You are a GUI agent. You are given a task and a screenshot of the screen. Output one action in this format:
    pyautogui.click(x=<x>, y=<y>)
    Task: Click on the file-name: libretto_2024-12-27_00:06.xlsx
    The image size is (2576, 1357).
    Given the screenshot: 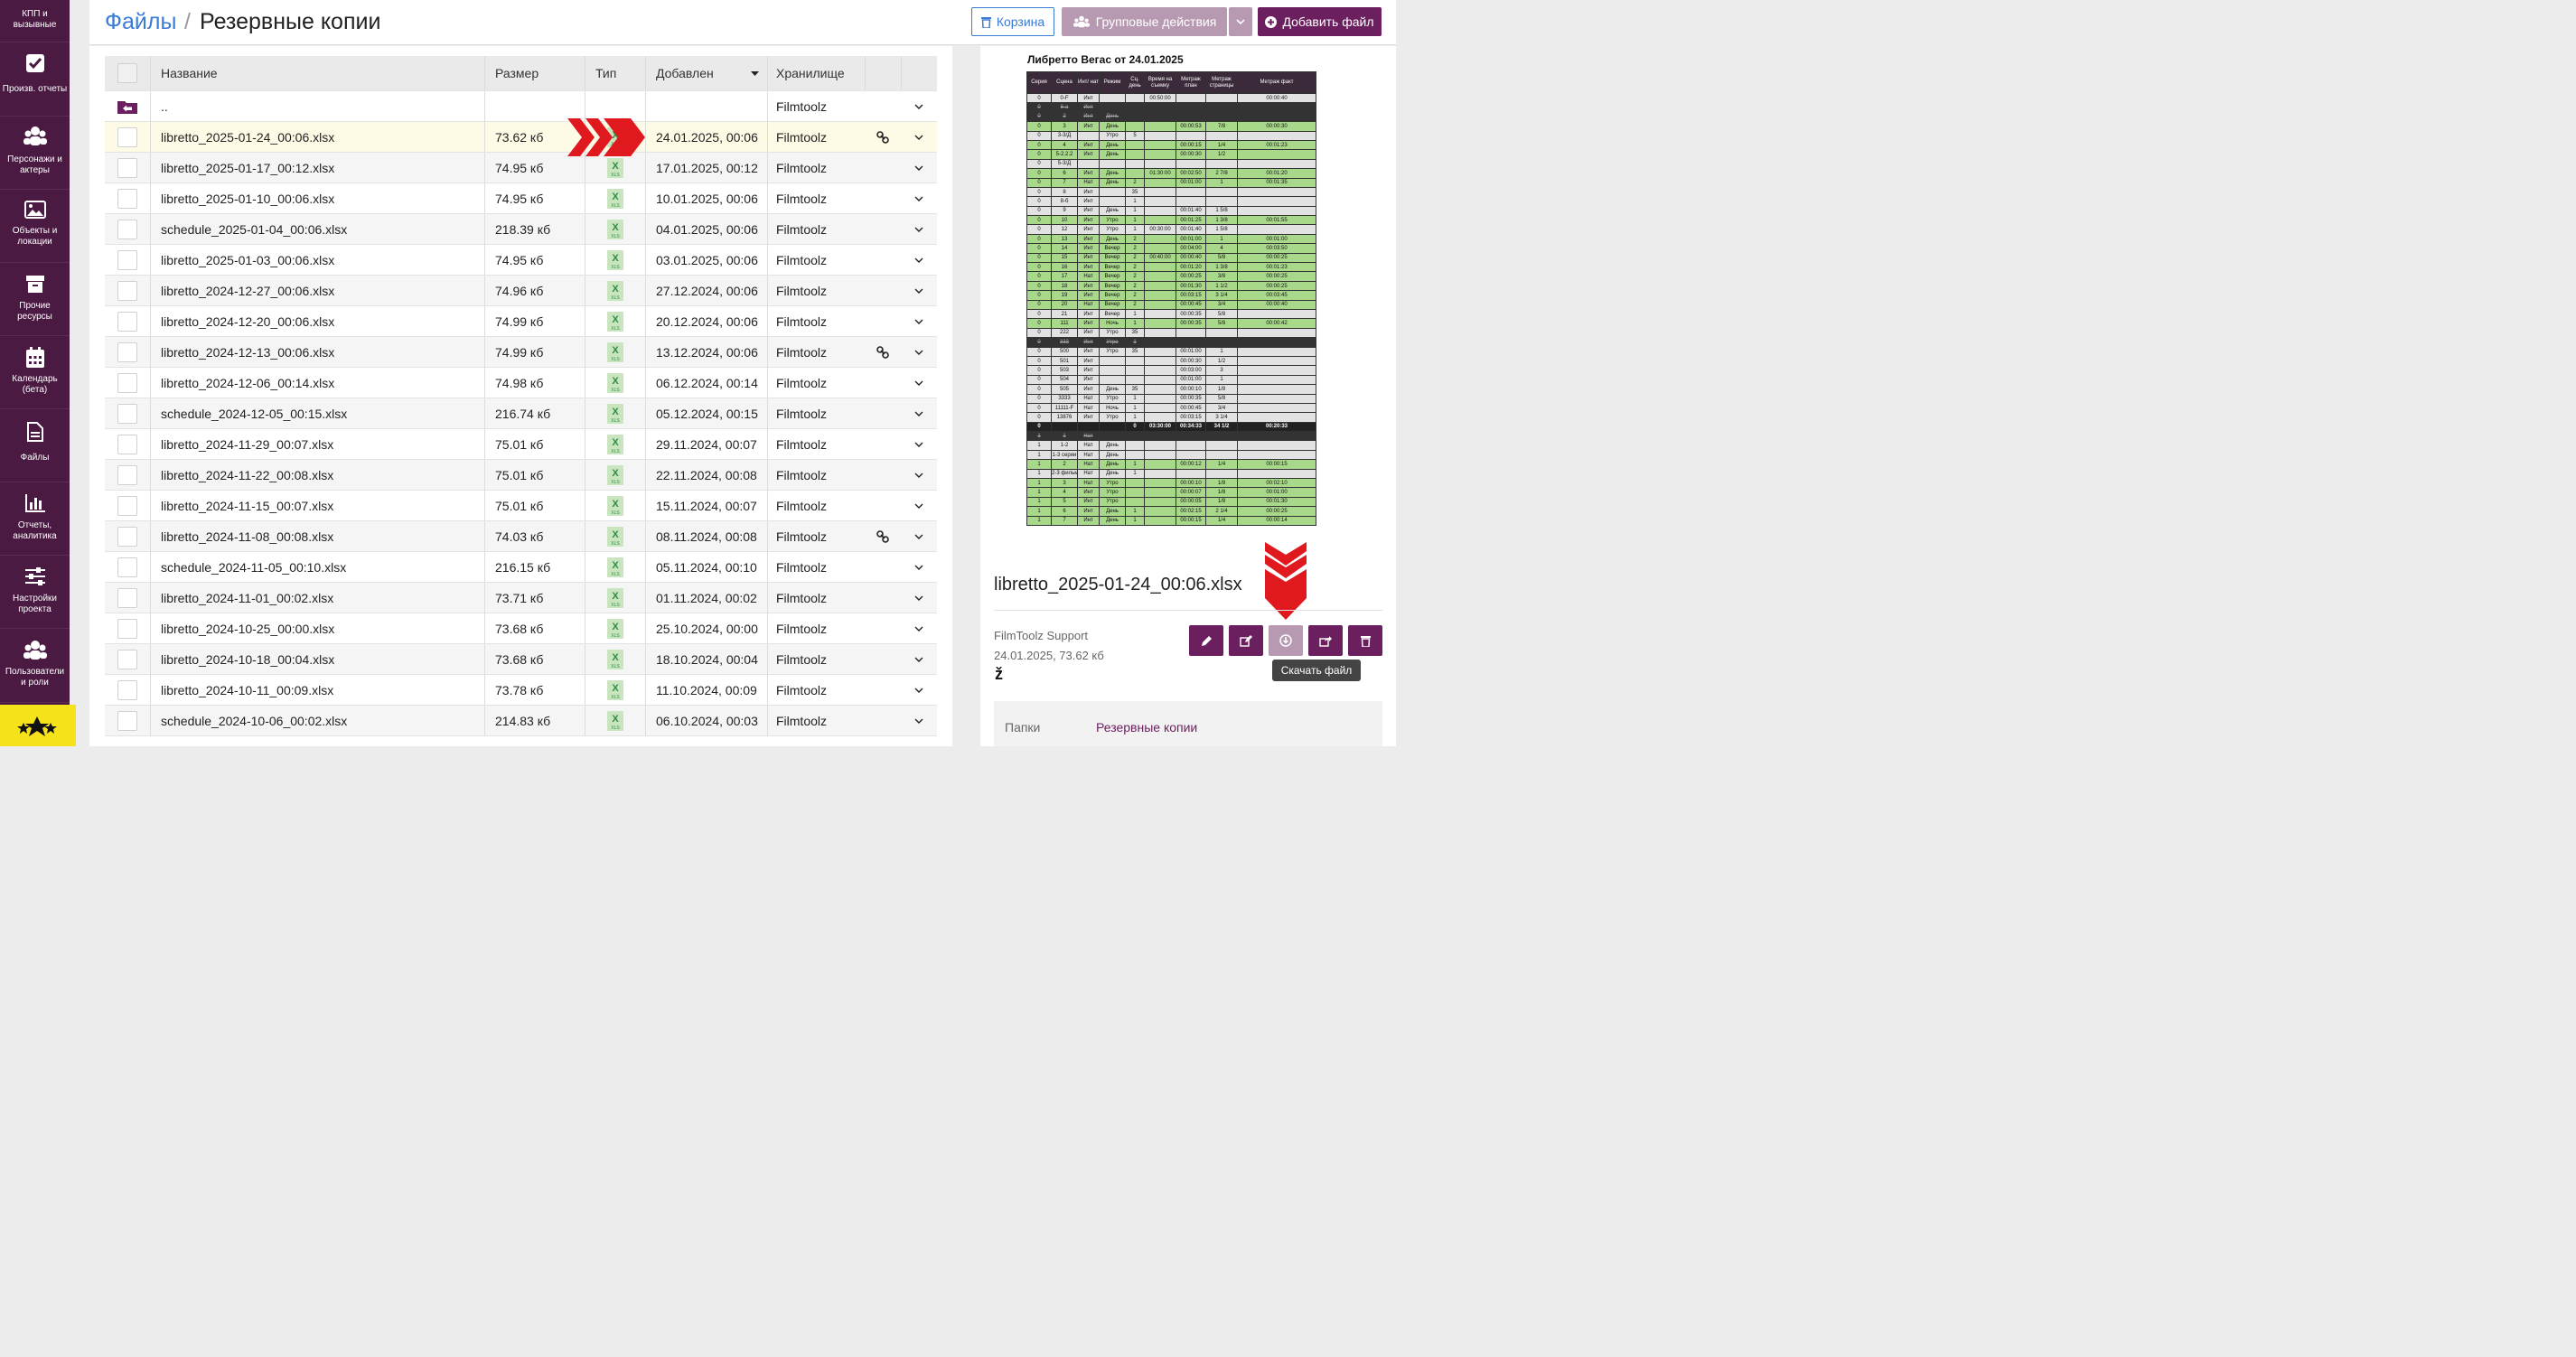 What is the action you would take?
    pyautogui.click(x=317, y=290)
    